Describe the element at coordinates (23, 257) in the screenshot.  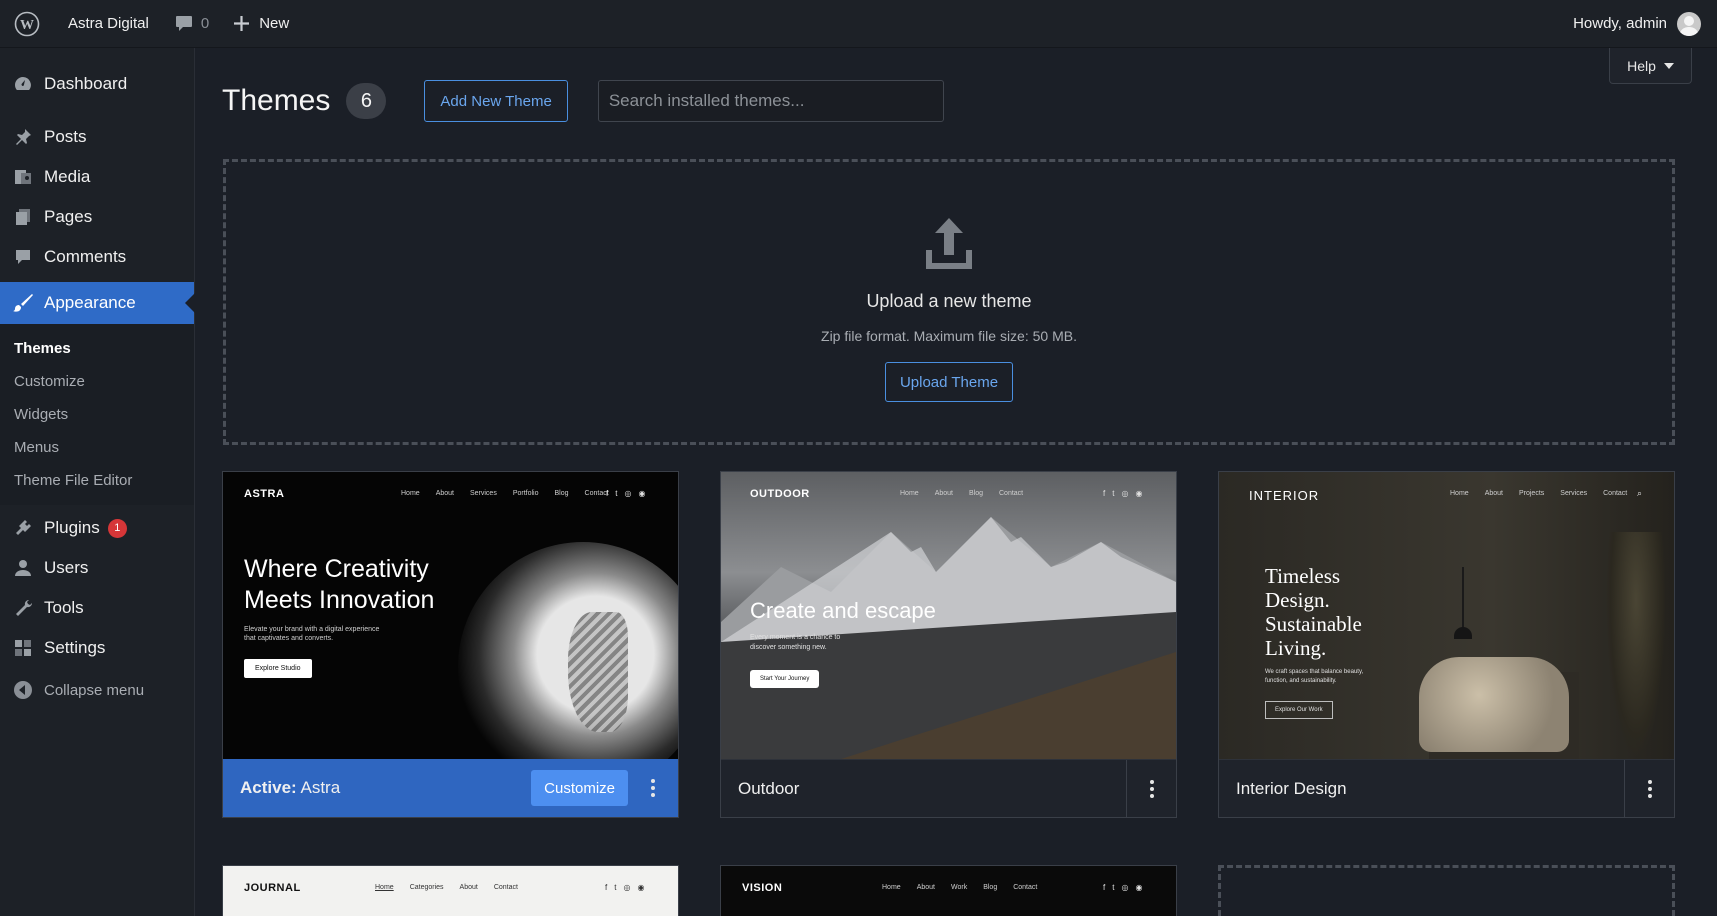
I see `comment-icon` at that location.